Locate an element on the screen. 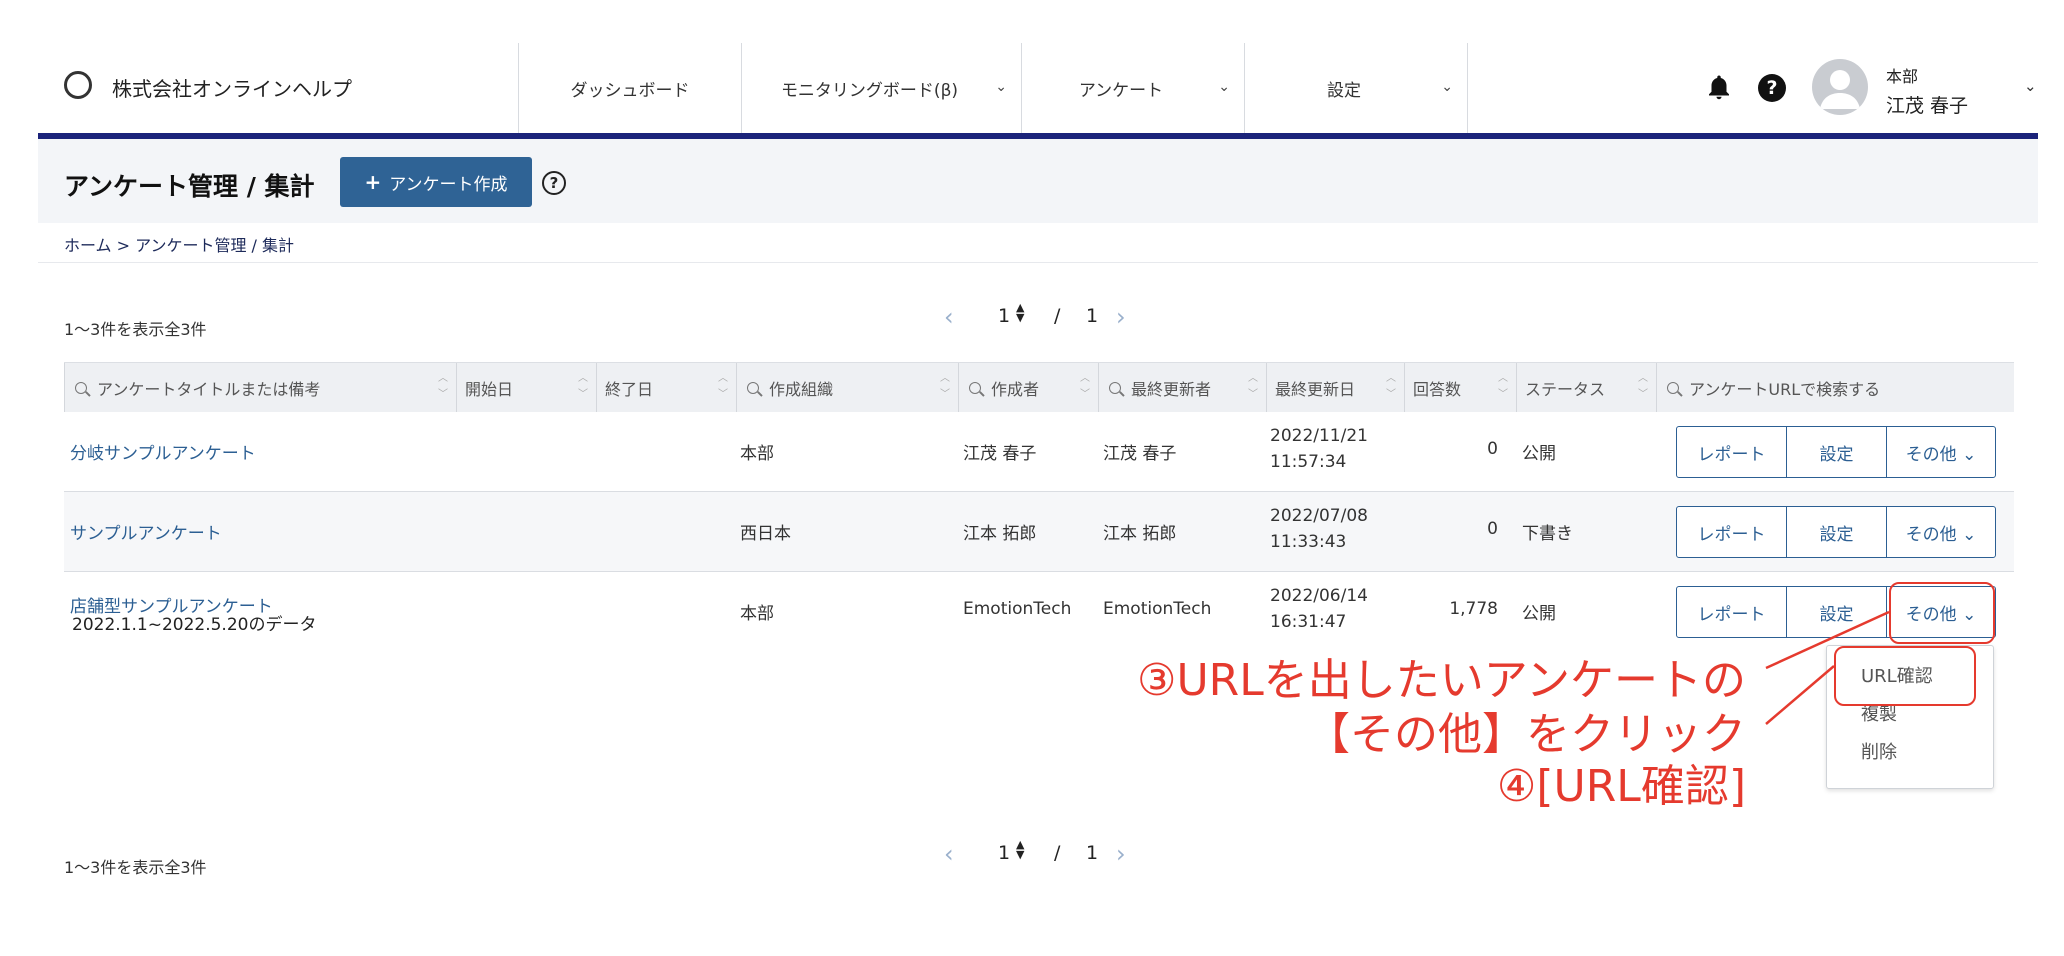  annotation-pointer-lines is located at coordinates (1827, 667).